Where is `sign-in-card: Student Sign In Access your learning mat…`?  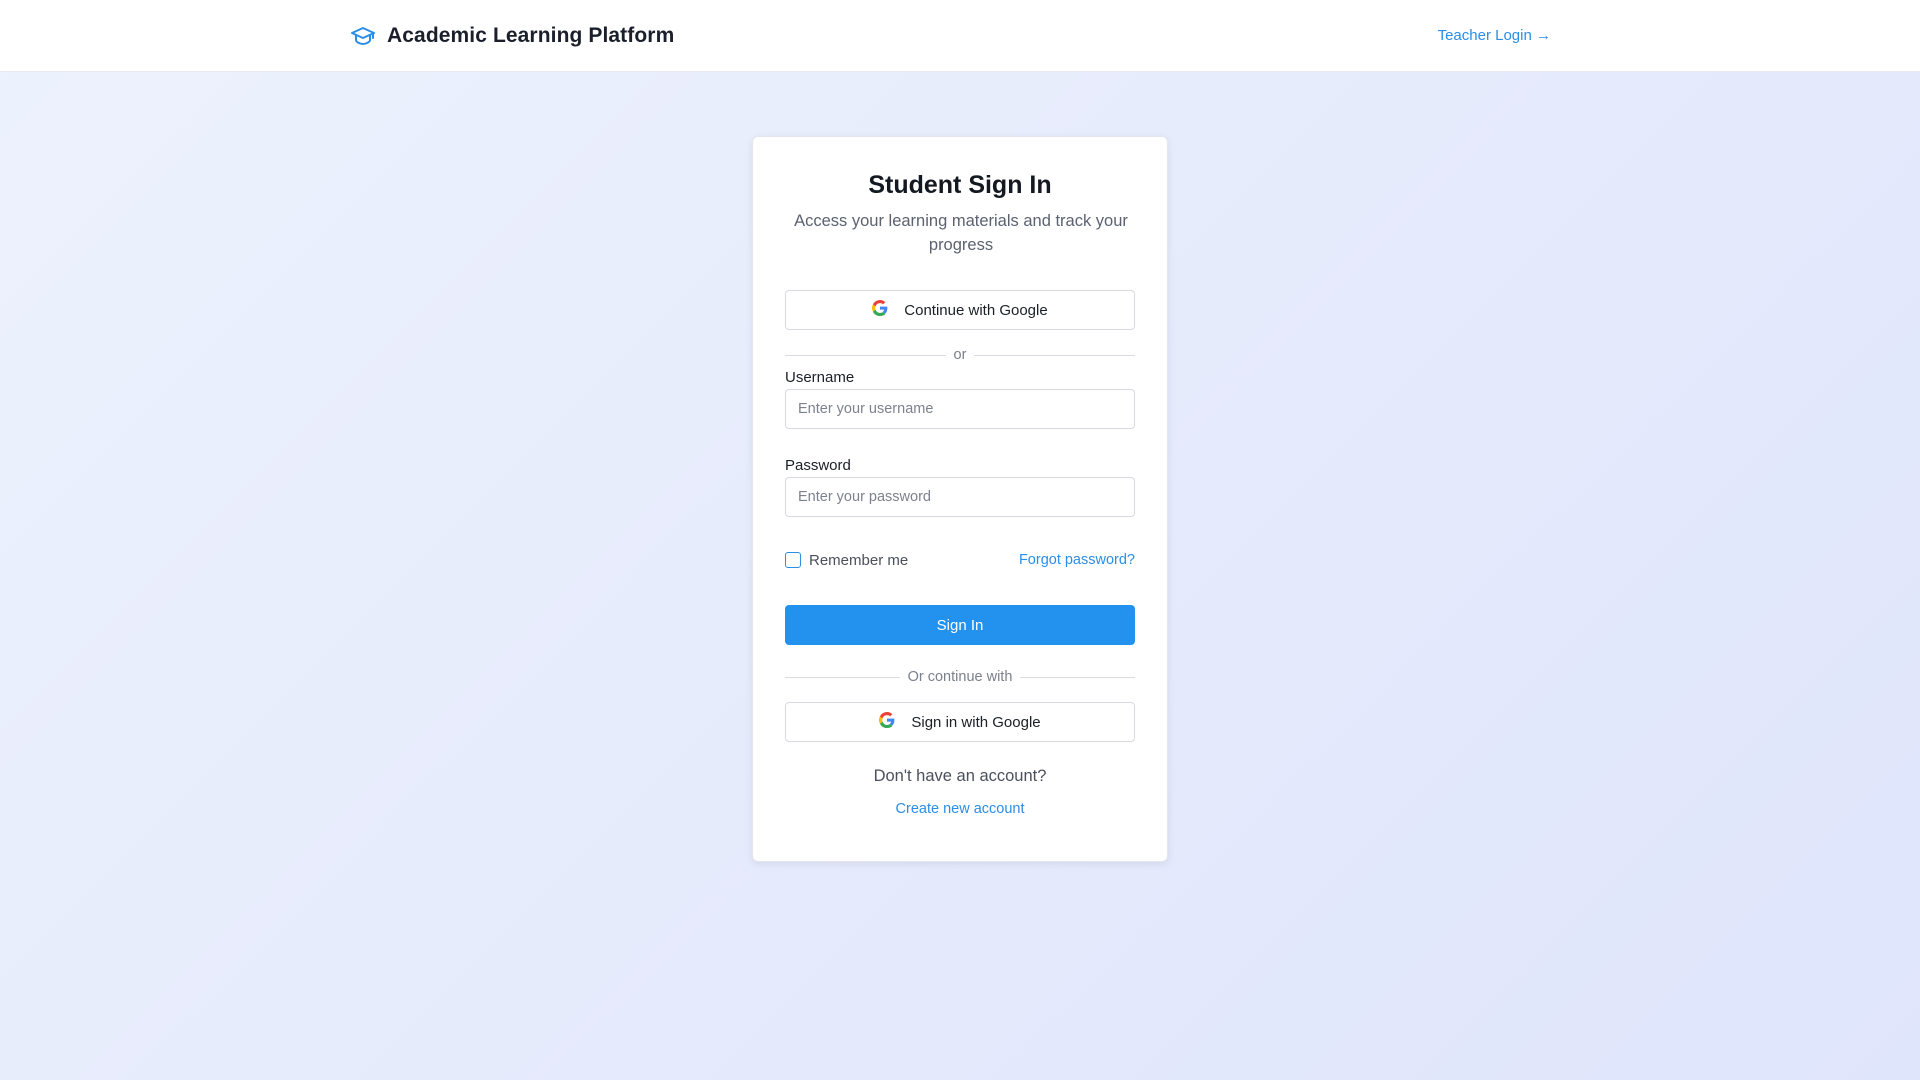
sign-in-card: Student Sign In Access your learning mat… is located at coordinates (960, 499).